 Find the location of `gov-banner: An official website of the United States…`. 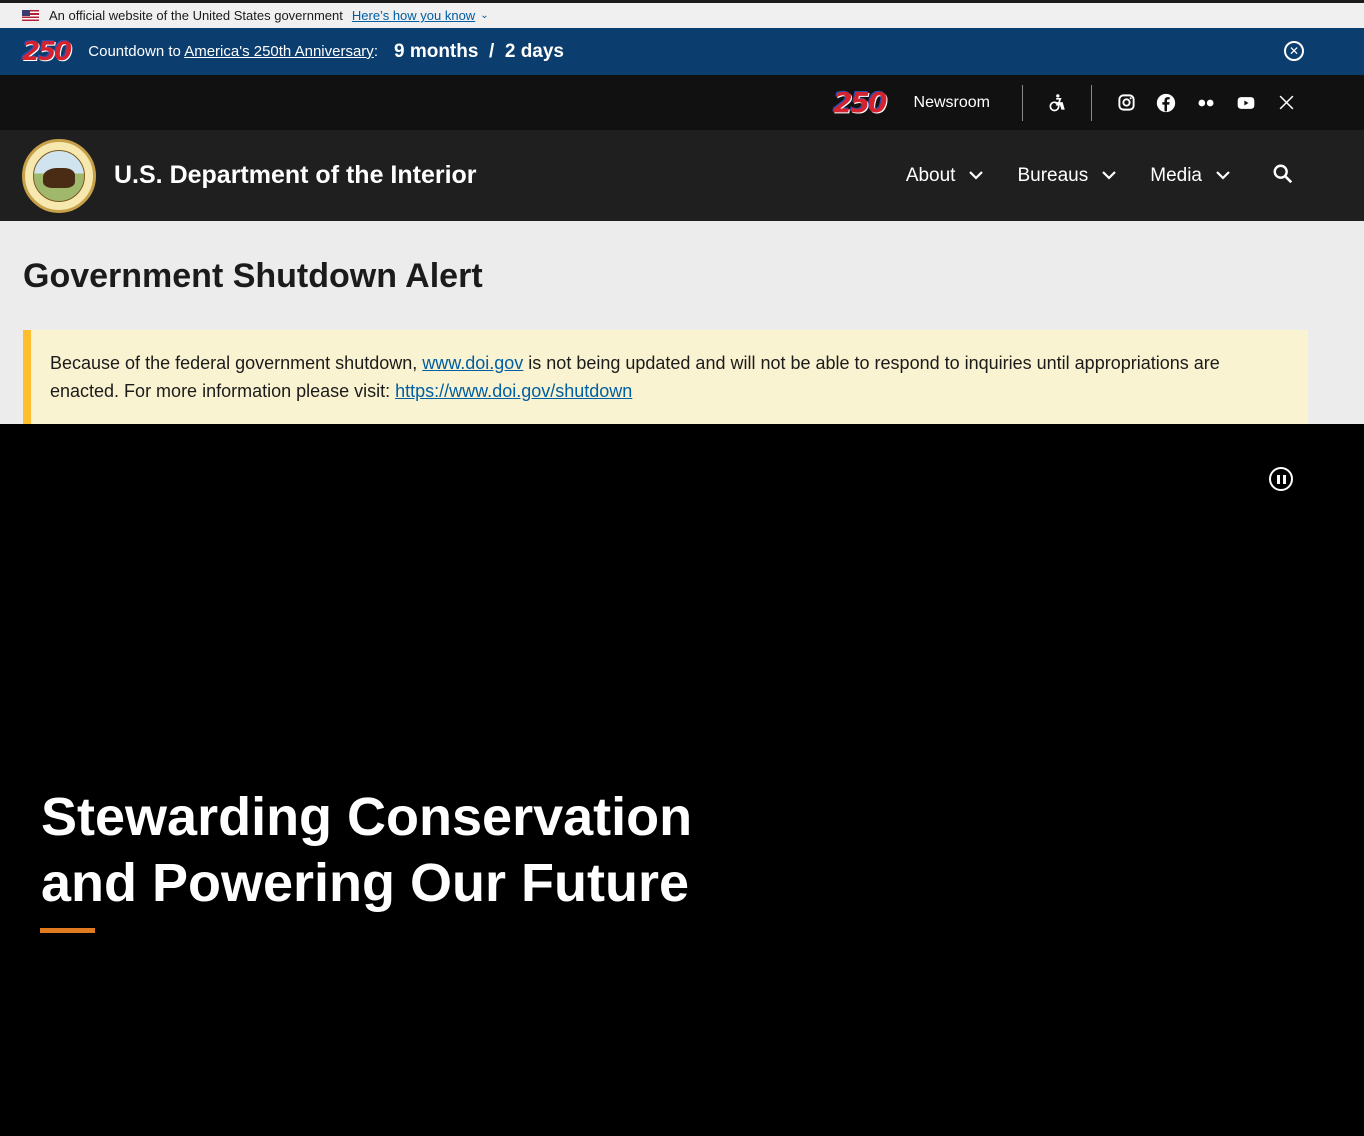

gov-banner: An official website of the United States… is located at coordinates (682, 14).